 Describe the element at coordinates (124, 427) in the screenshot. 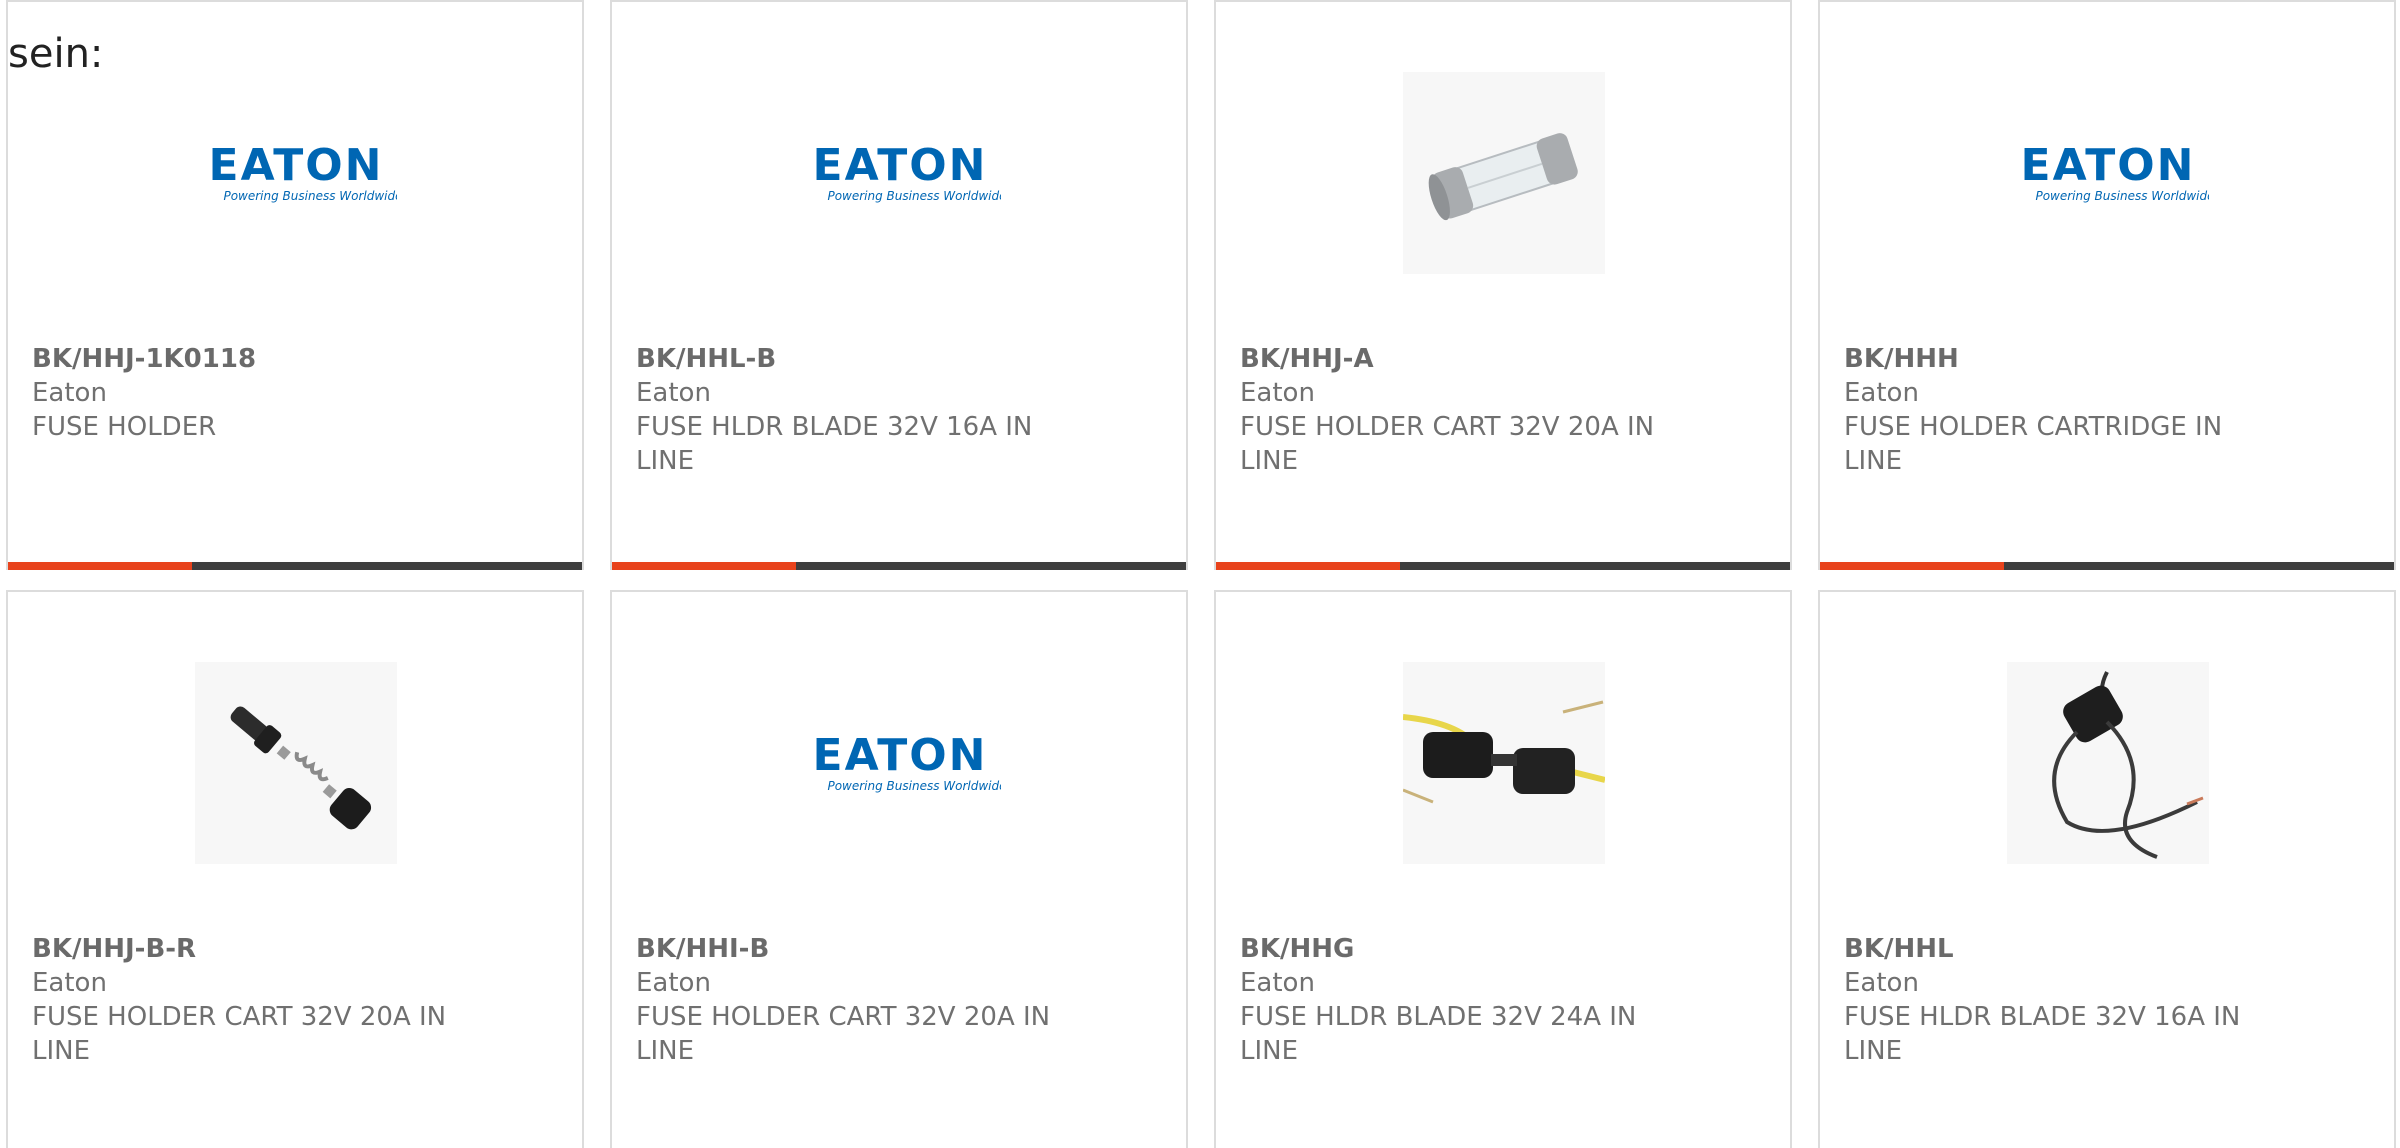

I see `description: FUSE HOLDER` at that location.